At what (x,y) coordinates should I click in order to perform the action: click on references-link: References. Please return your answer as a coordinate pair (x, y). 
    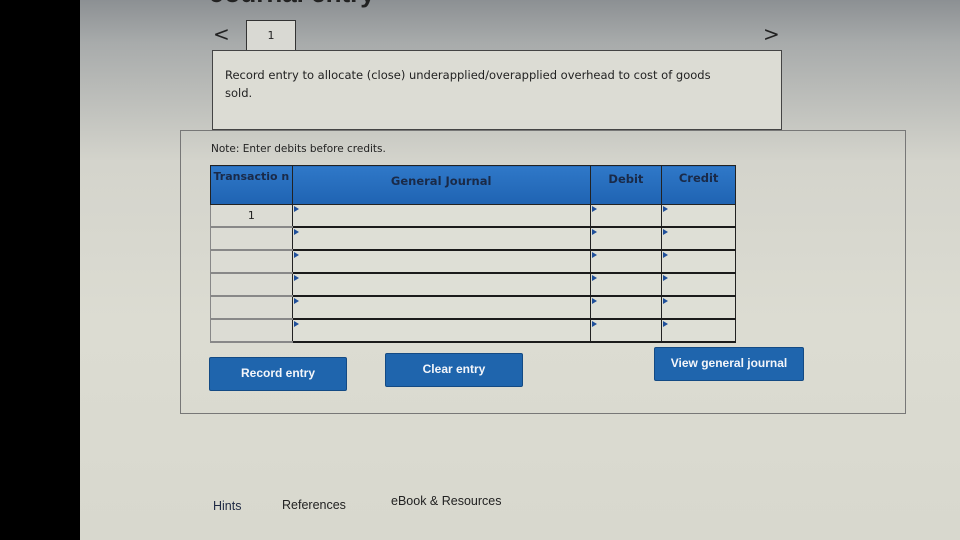
    Looking at the image, I should click on (314, 505).